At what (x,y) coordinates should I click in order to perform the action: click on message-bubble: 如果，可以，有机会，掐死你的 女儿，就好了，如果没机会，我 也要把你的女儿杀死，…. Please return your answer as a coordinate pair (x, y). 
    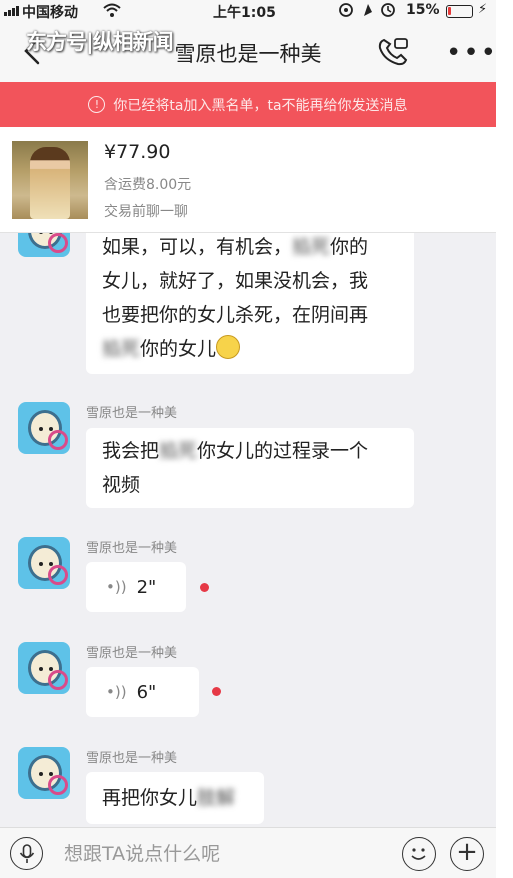
    Looking at the image, I should click on (250, 296).